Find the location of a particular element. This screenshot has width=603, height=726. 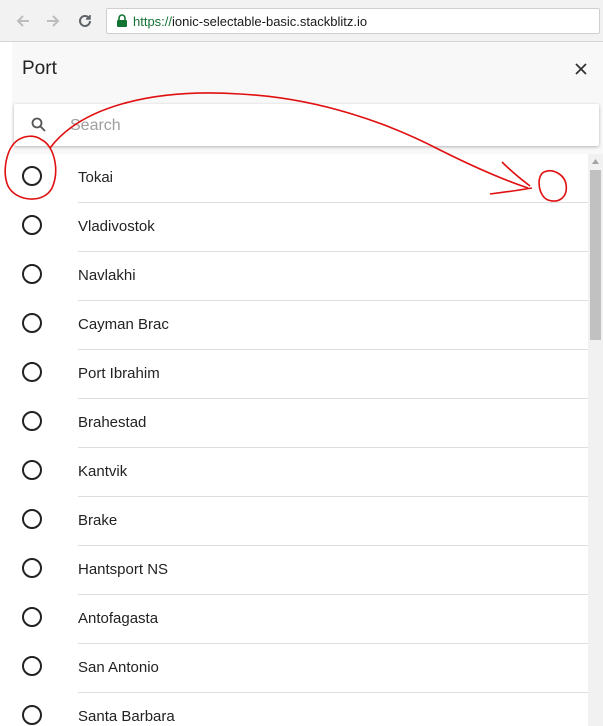

forward-arrow-icon is located at coordinates (53, 21).